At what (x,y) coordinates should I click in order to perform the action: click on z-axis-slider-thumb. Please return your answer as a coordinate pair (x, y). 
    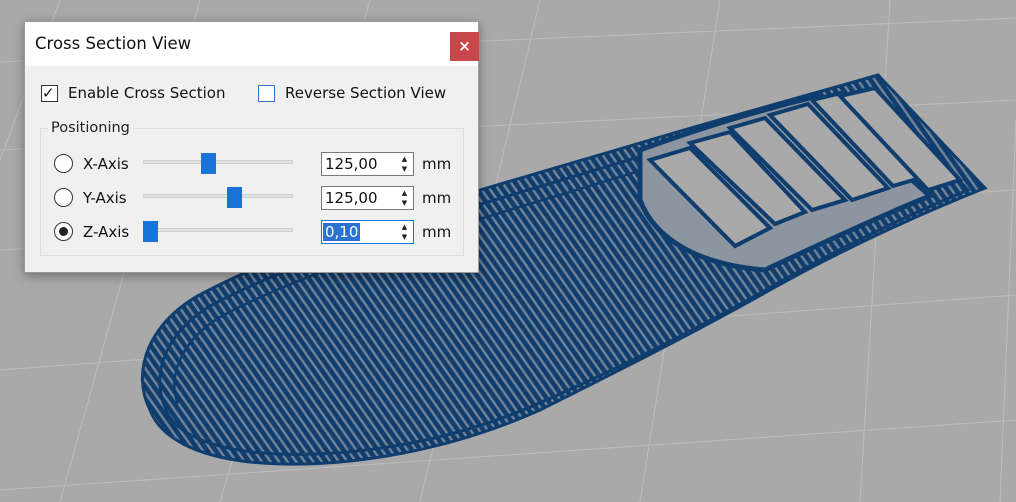
    Looking at the image, I should click on (150, 231).